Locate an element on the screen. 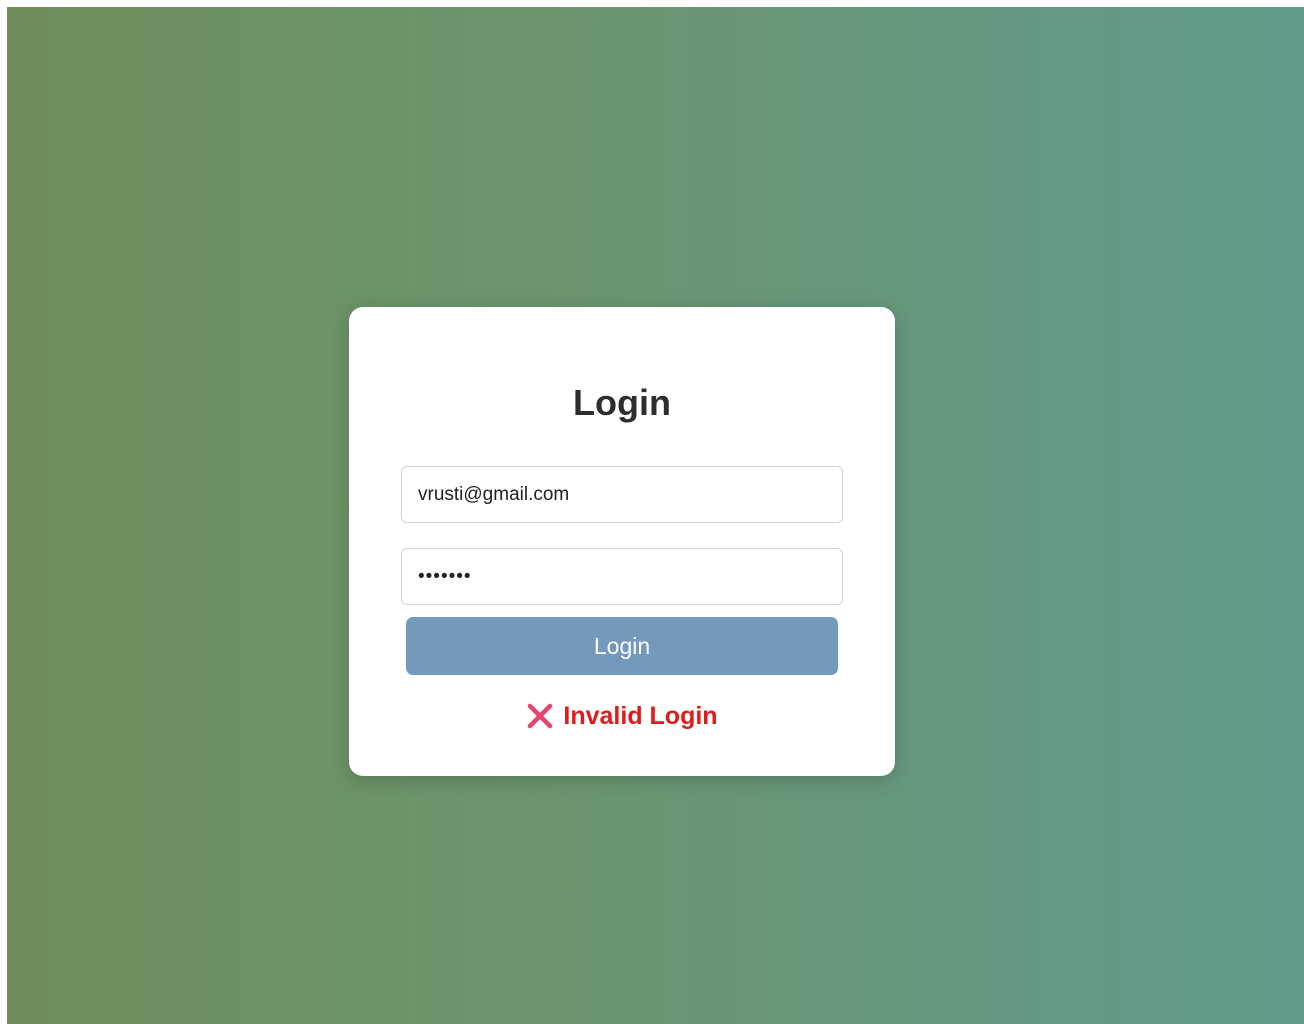 The height and width of the screenshot is (1024, 1304). close-x-icon is located at coordinates (540, 716).